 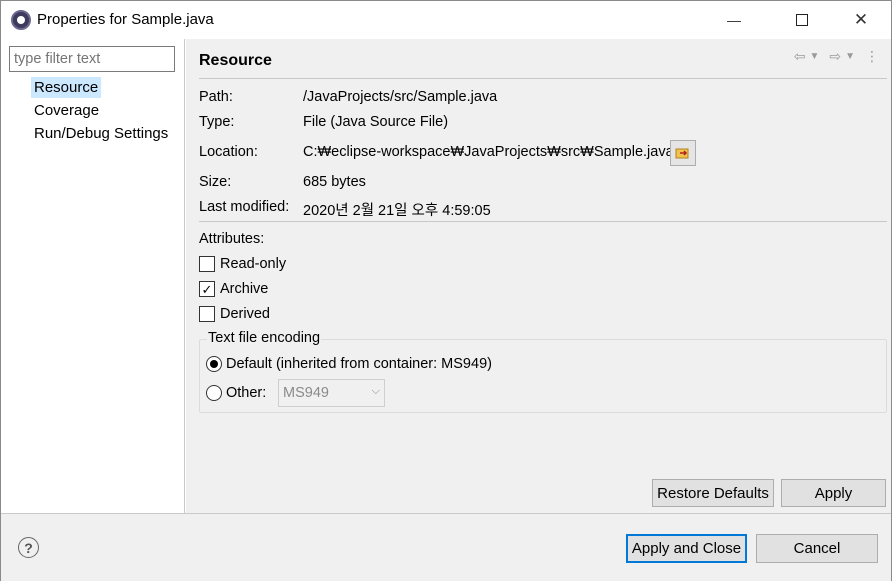 I want to click on maximize-button, so click(x=802, y=20).